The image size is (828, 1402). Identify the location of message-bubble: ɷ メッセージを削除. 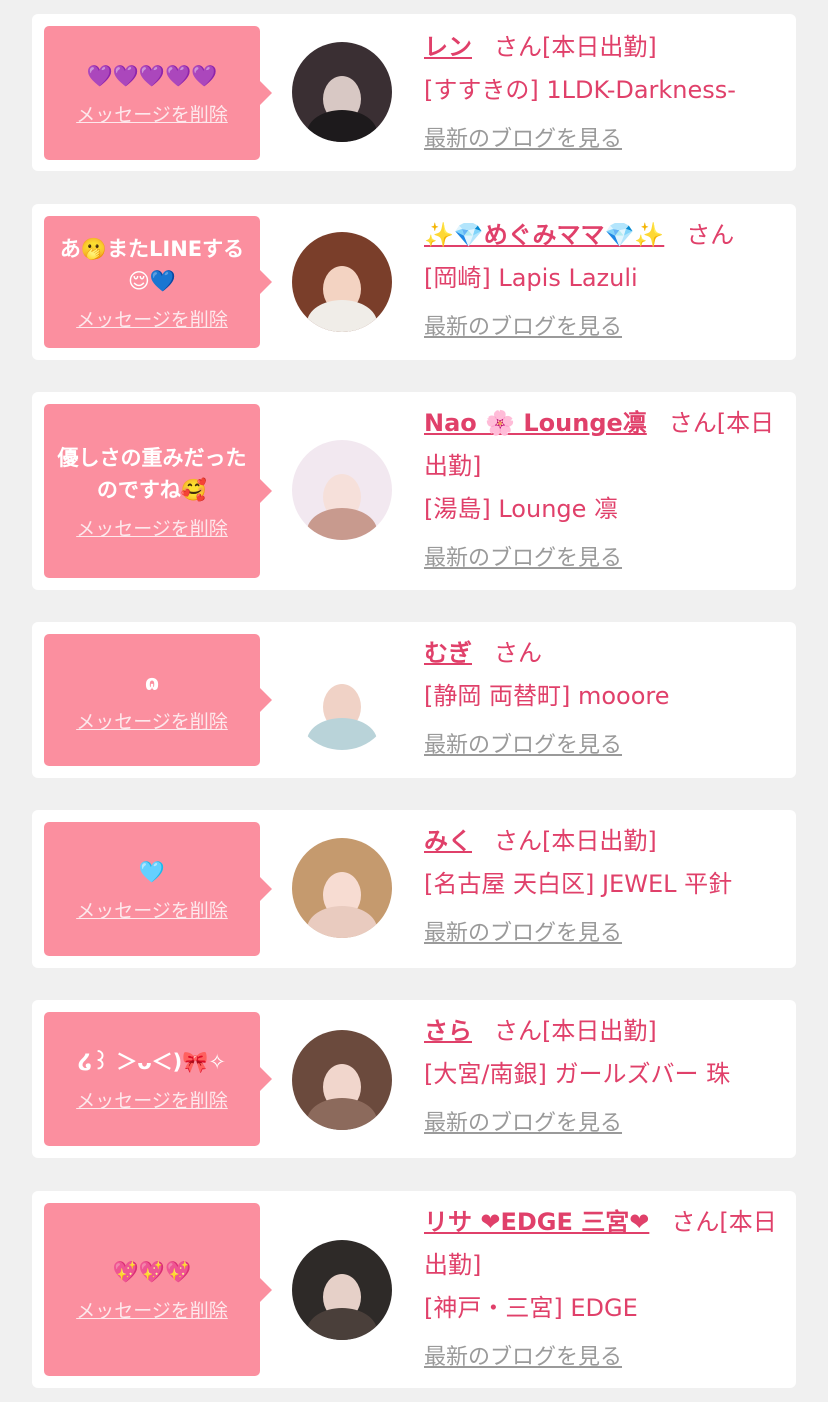
(158, 700).